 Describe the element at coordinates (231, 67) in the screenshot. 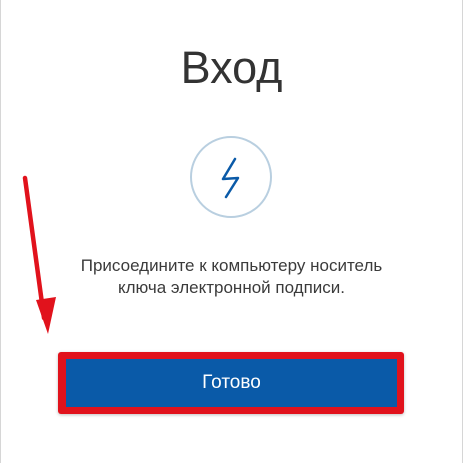

I see `page-title: Вход` at that location.